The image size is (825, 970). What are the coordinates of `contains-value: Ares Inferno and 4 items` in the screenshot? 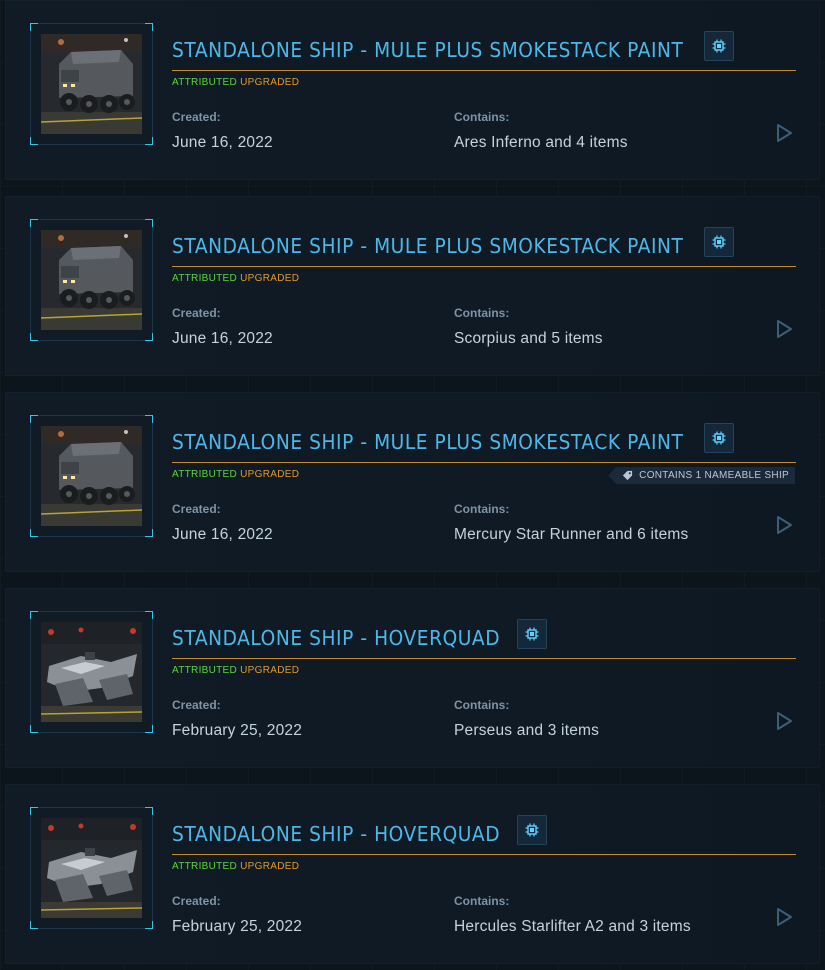 It's located at (541, 142).